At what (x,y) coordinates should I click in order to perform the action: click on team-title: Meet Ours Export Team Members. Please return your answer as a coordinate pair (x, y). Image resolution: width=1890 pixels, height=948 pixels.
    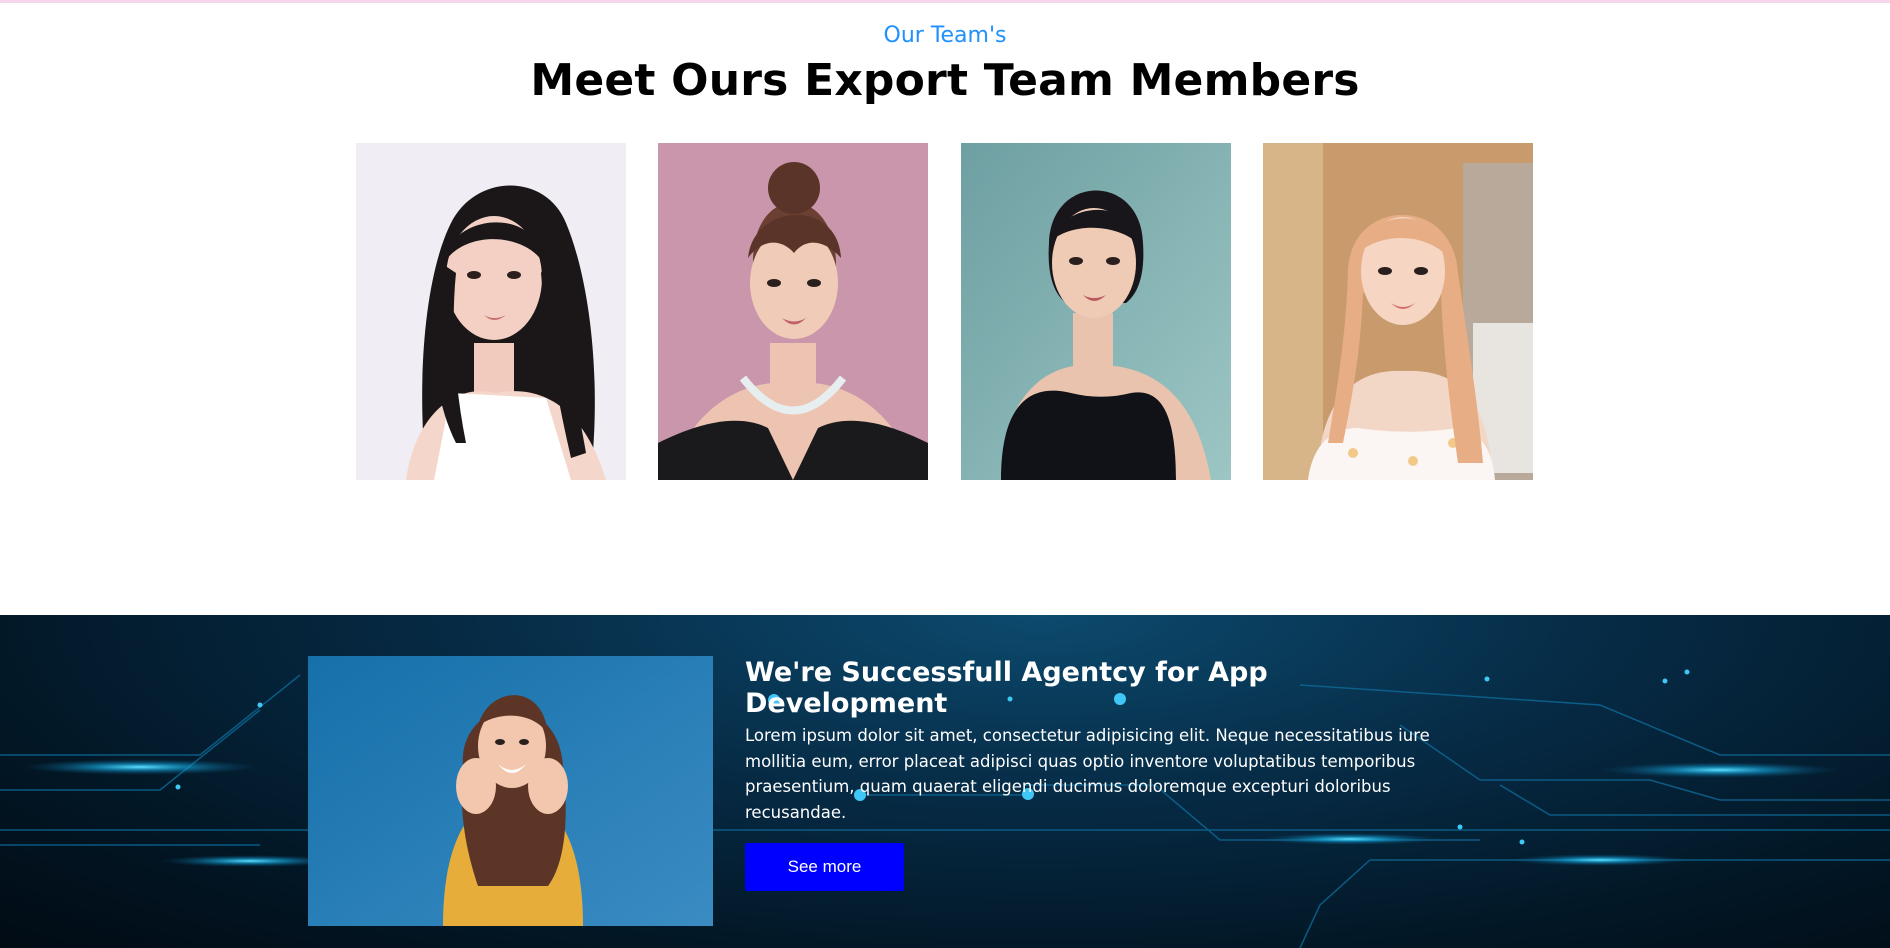
    Looking at the image, I should click on (945, 80).